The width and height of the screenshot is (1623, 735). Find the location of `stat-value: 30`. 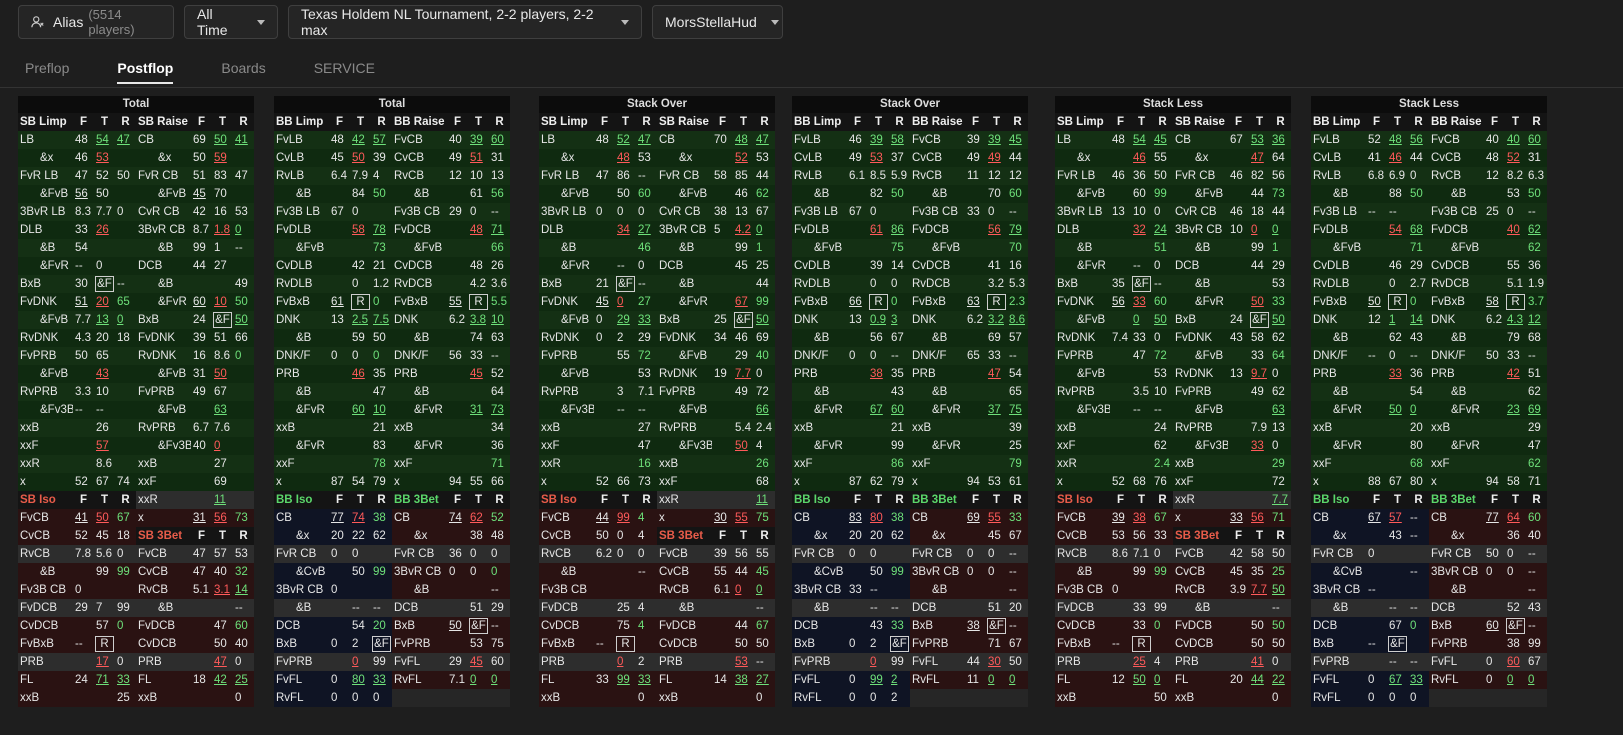

stat-value: 30 is located at coordinates (722, 518).